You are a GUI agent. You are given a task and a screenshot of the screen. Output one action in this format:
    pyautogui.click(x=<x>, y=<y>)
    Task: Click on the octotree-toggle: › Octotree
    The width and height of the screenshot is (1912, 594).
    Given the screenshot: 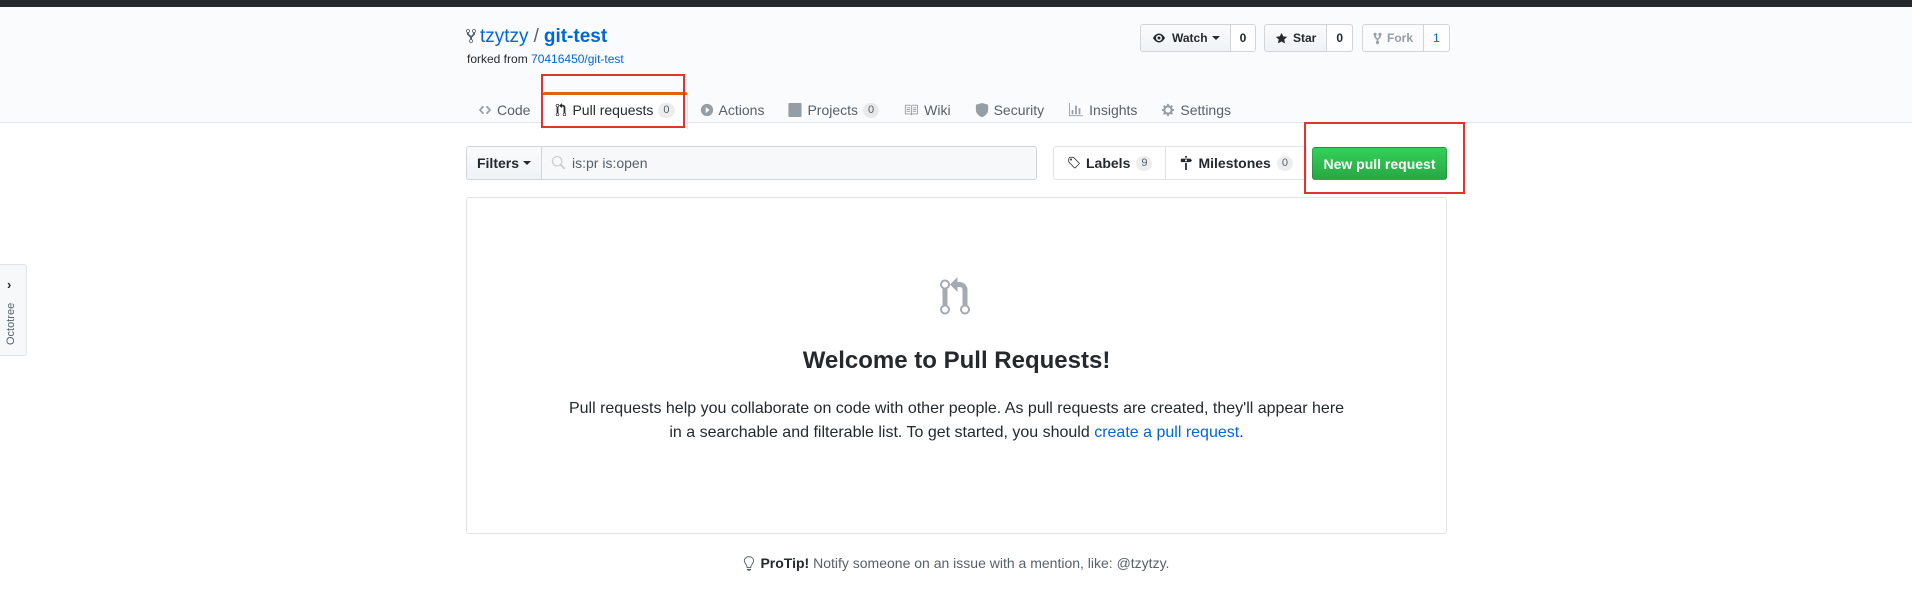 What is the action you would take?
    pyautogui.click(x=13, y=310)
    